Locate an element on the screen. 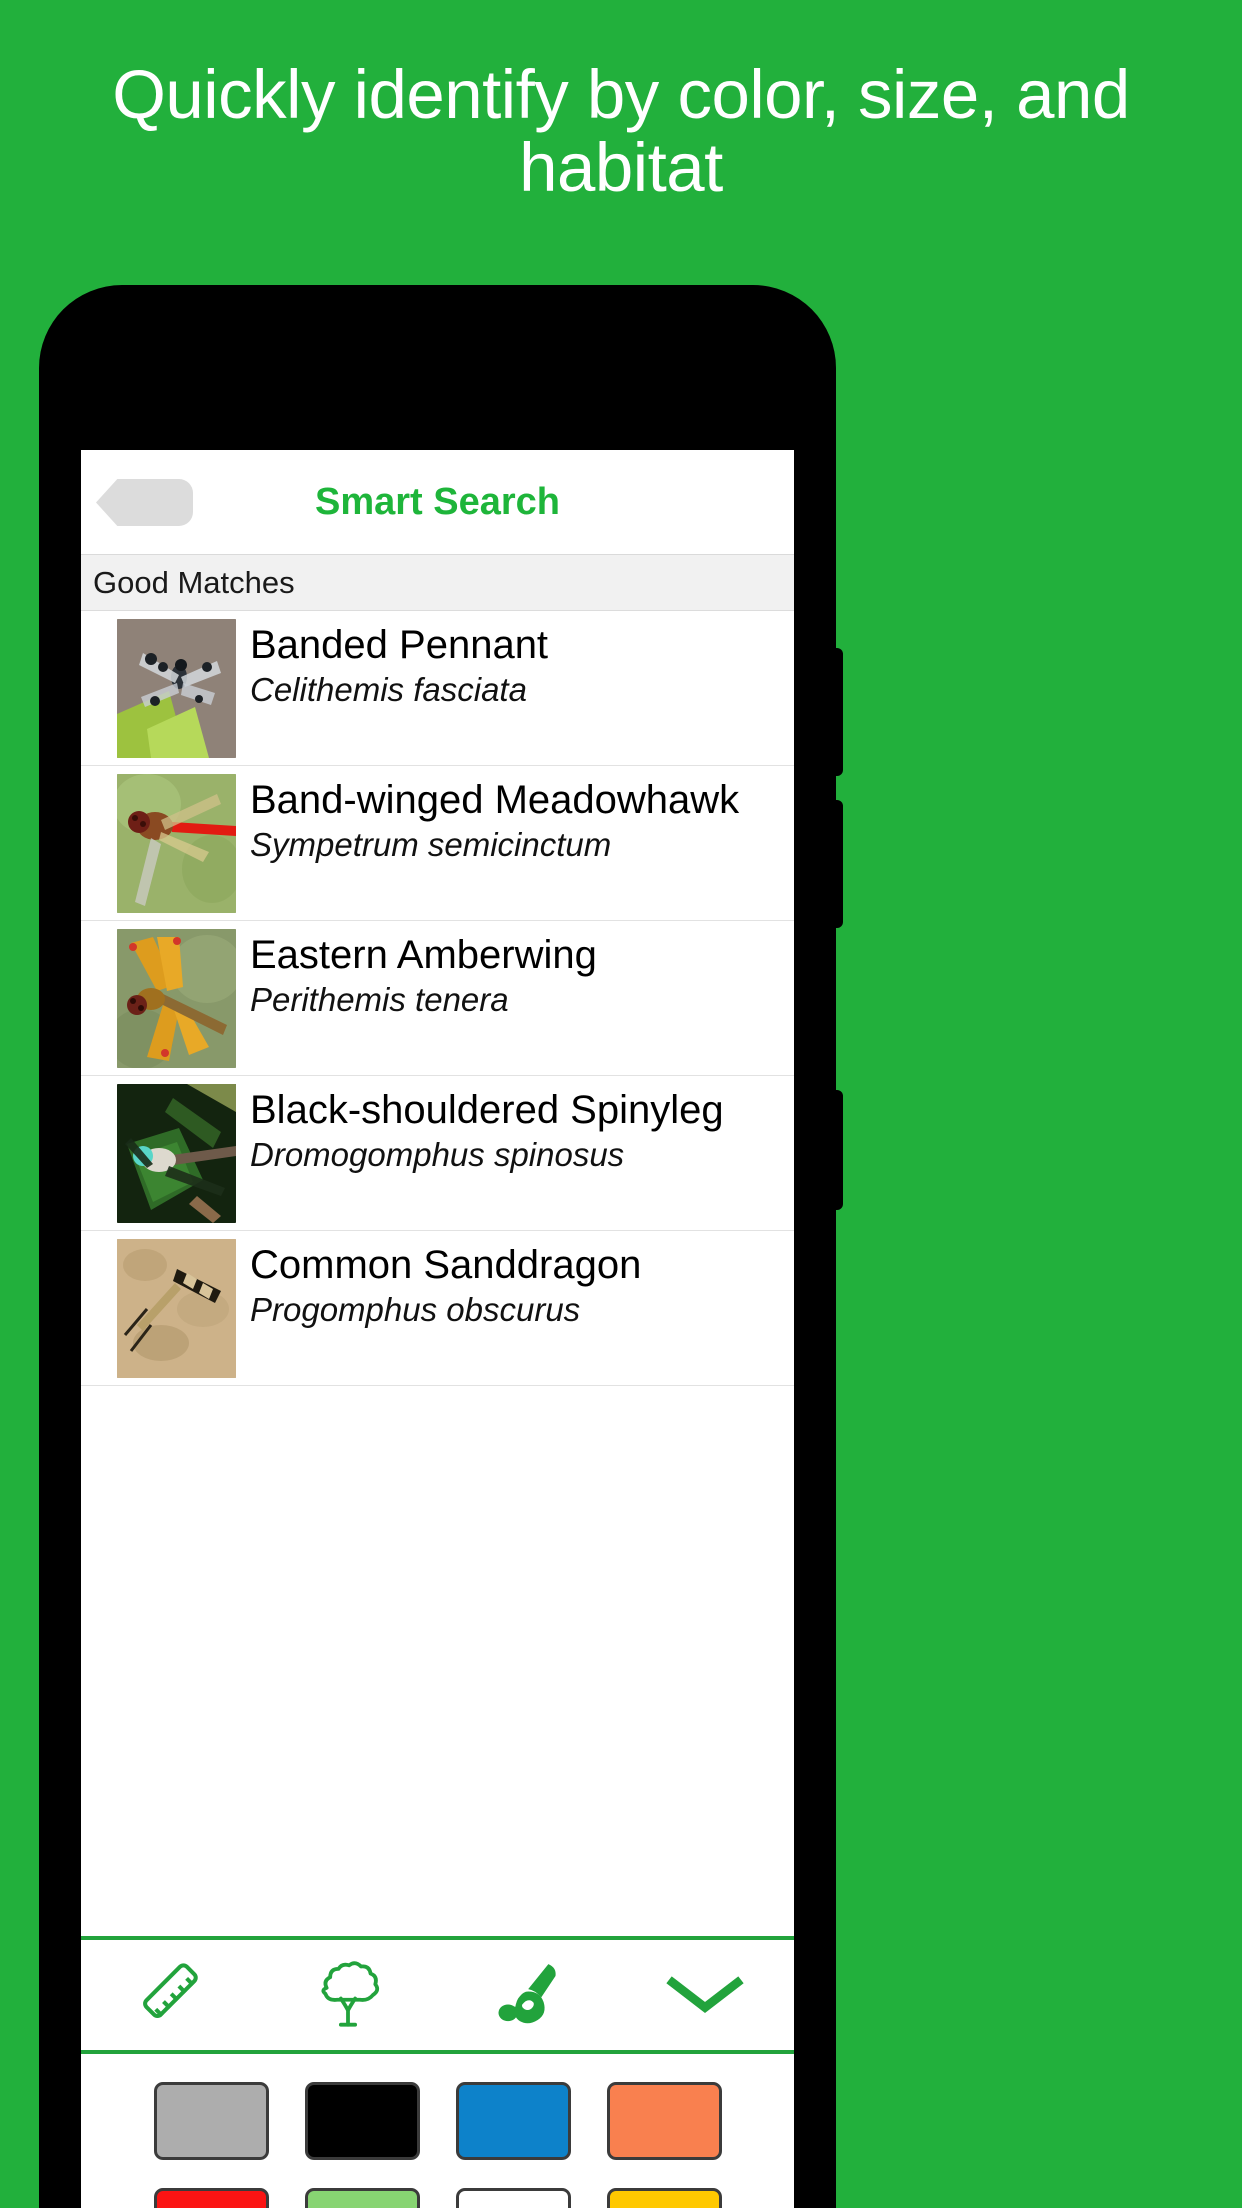 The width and height of the screenshot is (1242, 2208). filter-toolbar is located at coordinates (437, 1995).